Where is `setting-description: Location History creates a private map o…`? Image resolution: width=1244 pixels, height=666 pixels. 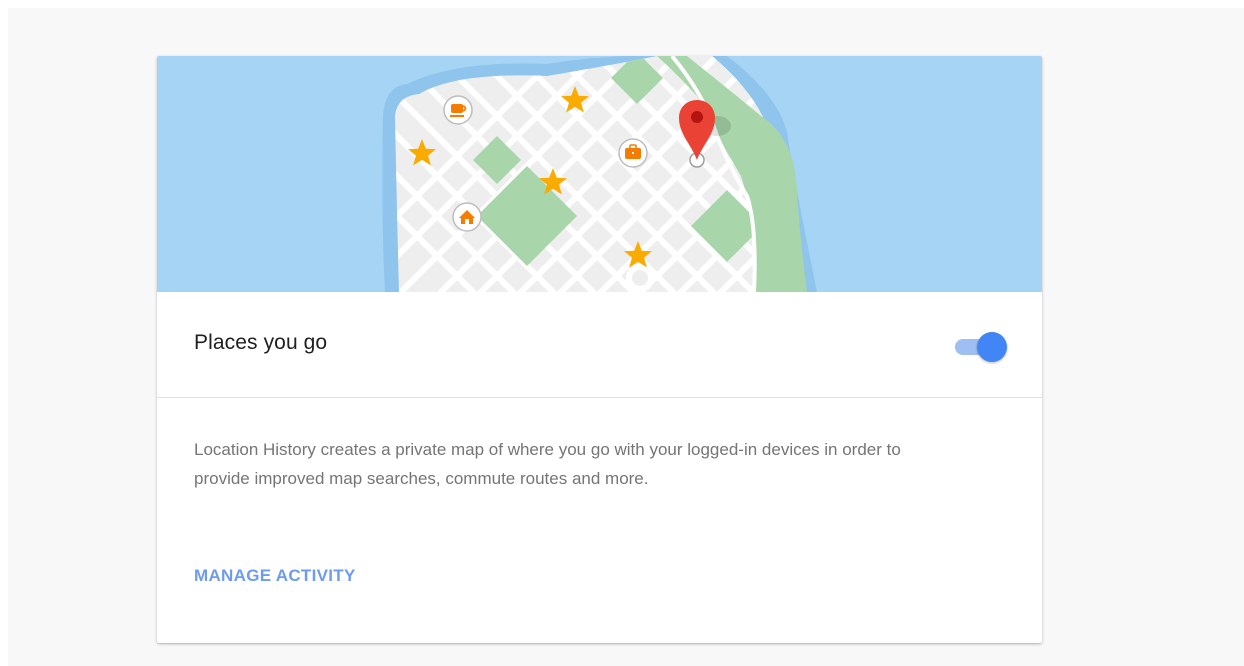
setting-description: Location History creates a private map o… is located at coordinates (547, 464).